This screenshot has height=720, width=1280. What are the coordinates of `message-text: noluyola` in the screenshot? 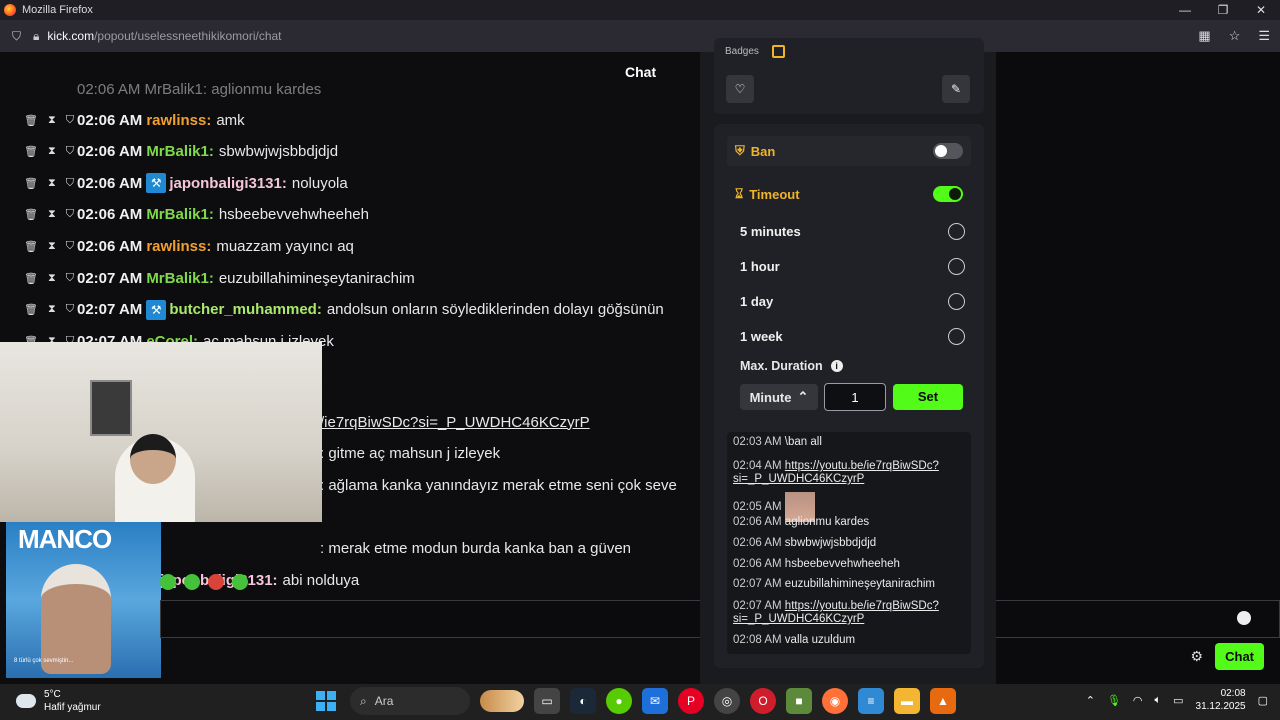 It's located at (319, 183).